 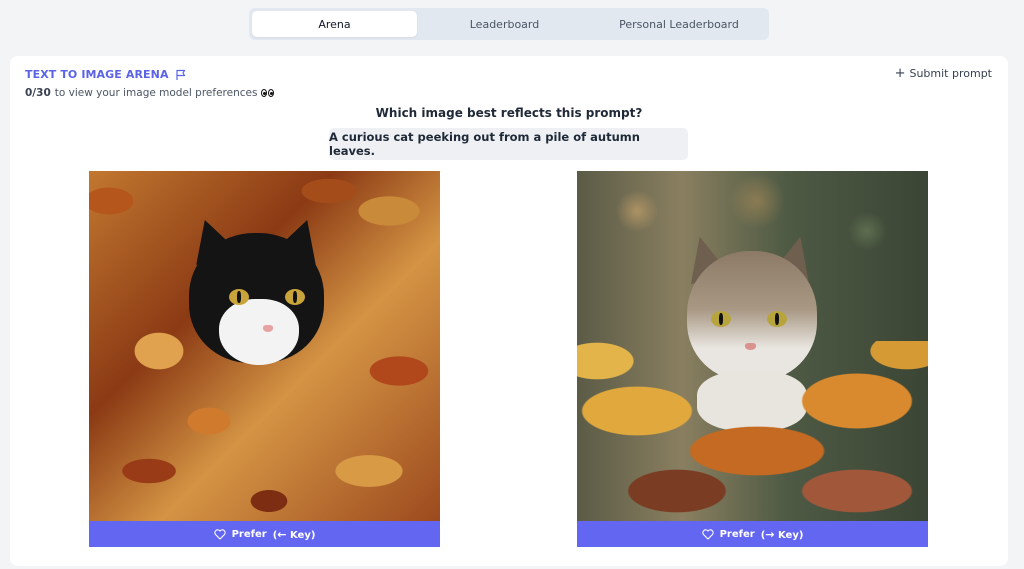 What do you see at coordinates (181, 75) in the screenshot?
I see `flag-icon` at bounding box center [181, 75].